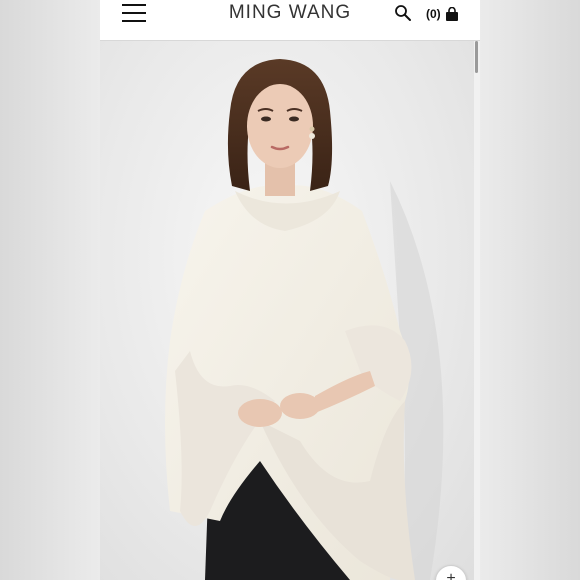 This screenshot has height=580, width=580. I want to click on brand-logo: MING WANG, so click(290, 13).